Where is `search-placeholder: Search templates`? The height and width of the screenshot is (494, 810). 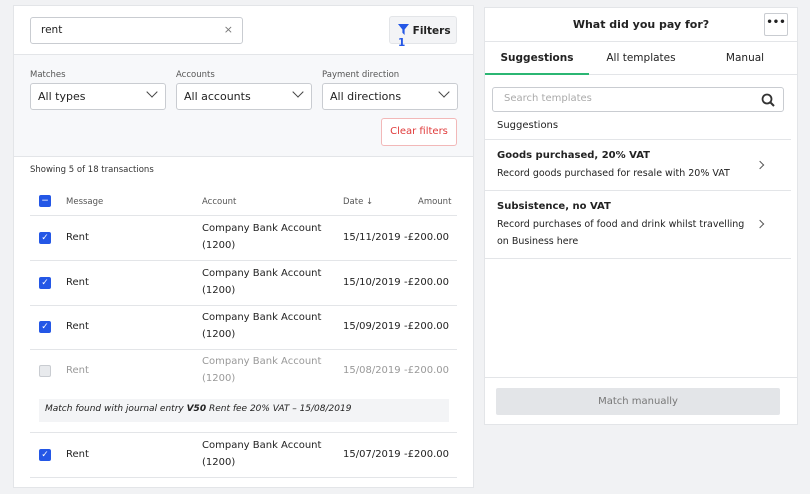
search-placeholder: Search templates is located at coordinates (548, 98).